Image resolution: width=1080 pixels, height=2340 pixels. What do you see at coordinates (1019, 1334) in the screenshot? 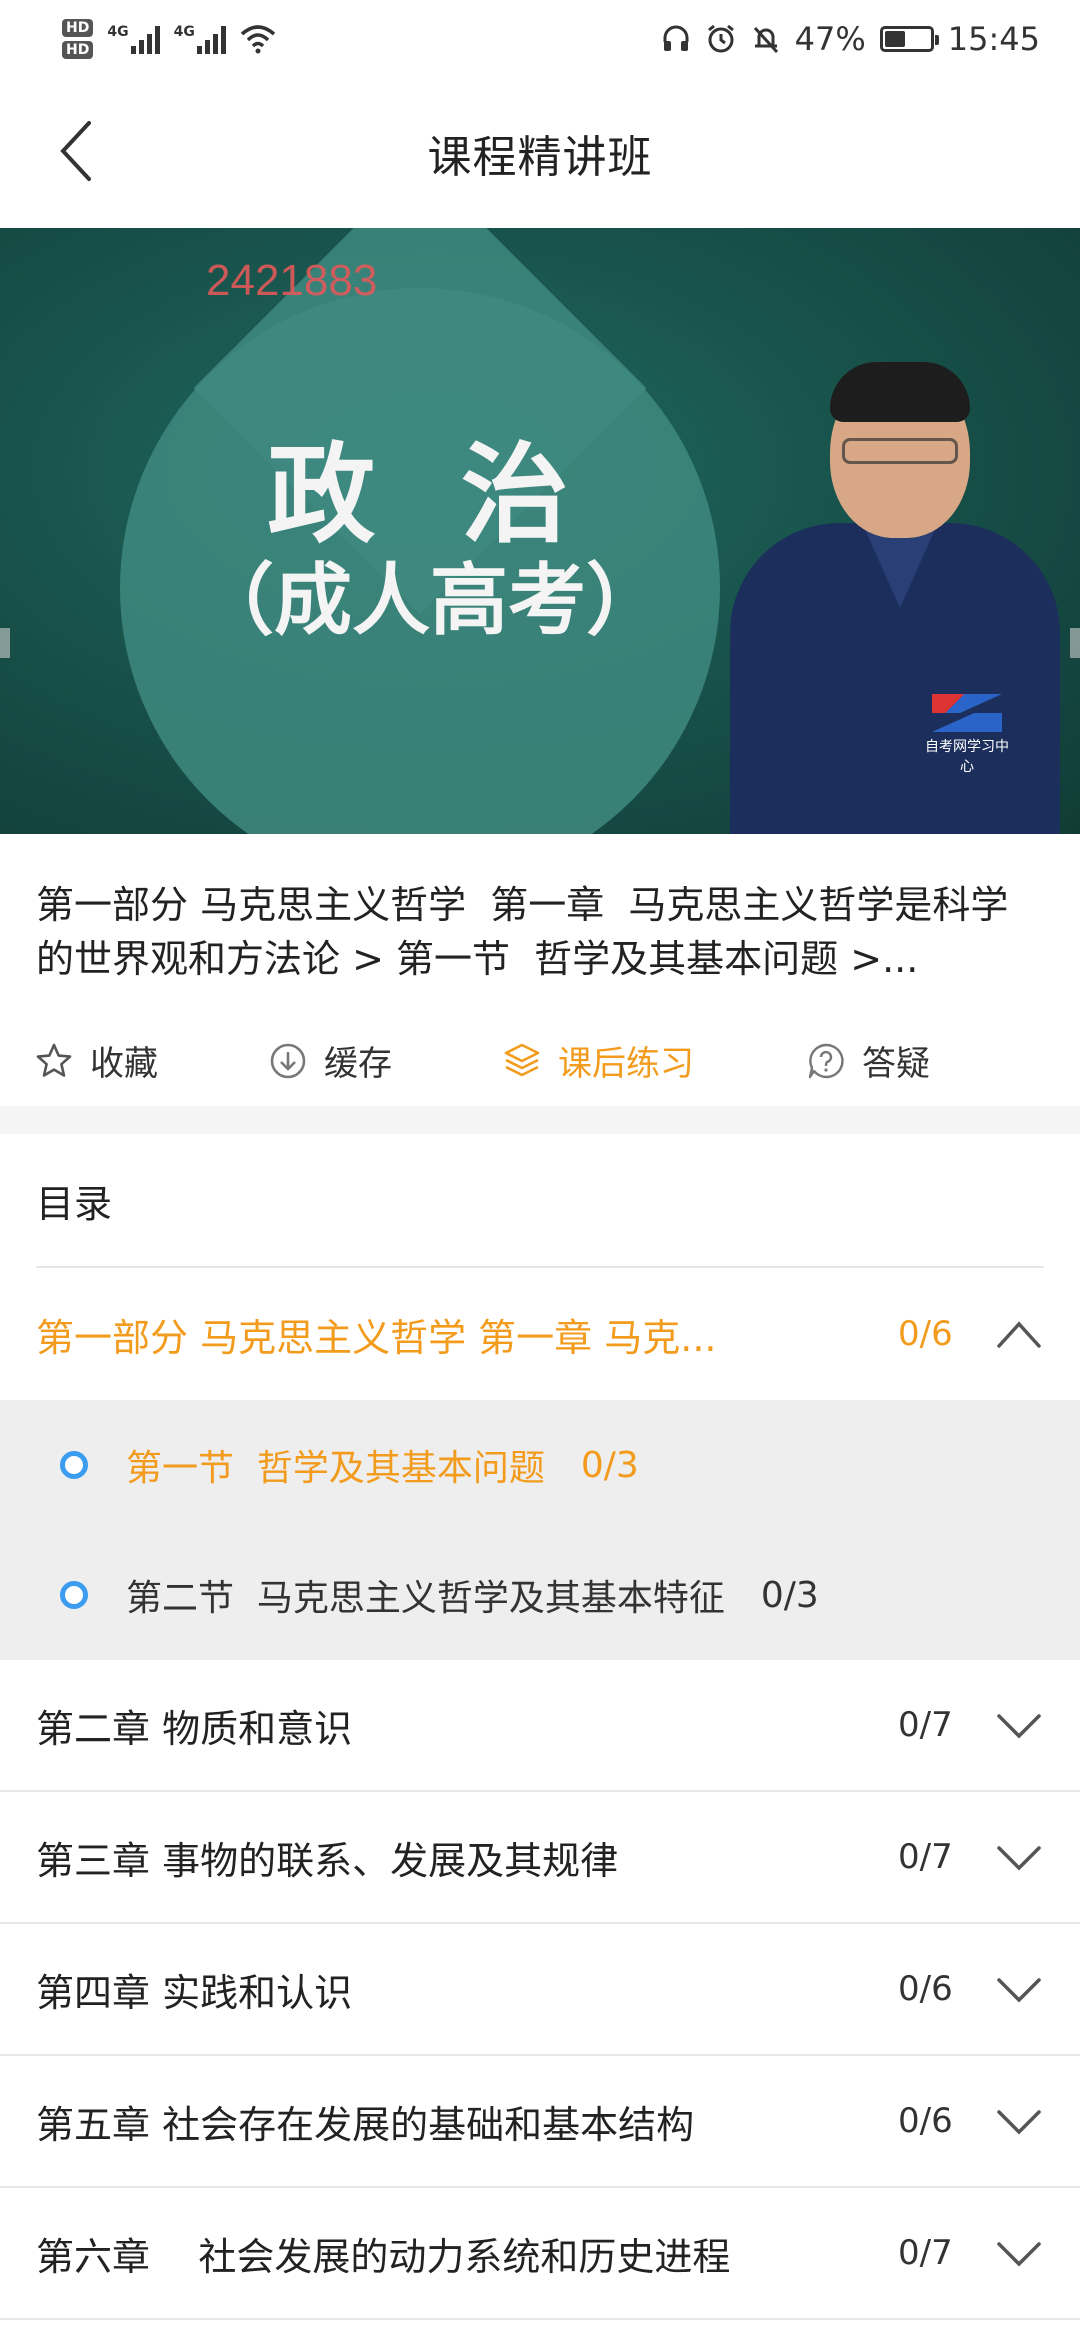
I see `chevron-up-icon` at bounding box center [1019, 1334].